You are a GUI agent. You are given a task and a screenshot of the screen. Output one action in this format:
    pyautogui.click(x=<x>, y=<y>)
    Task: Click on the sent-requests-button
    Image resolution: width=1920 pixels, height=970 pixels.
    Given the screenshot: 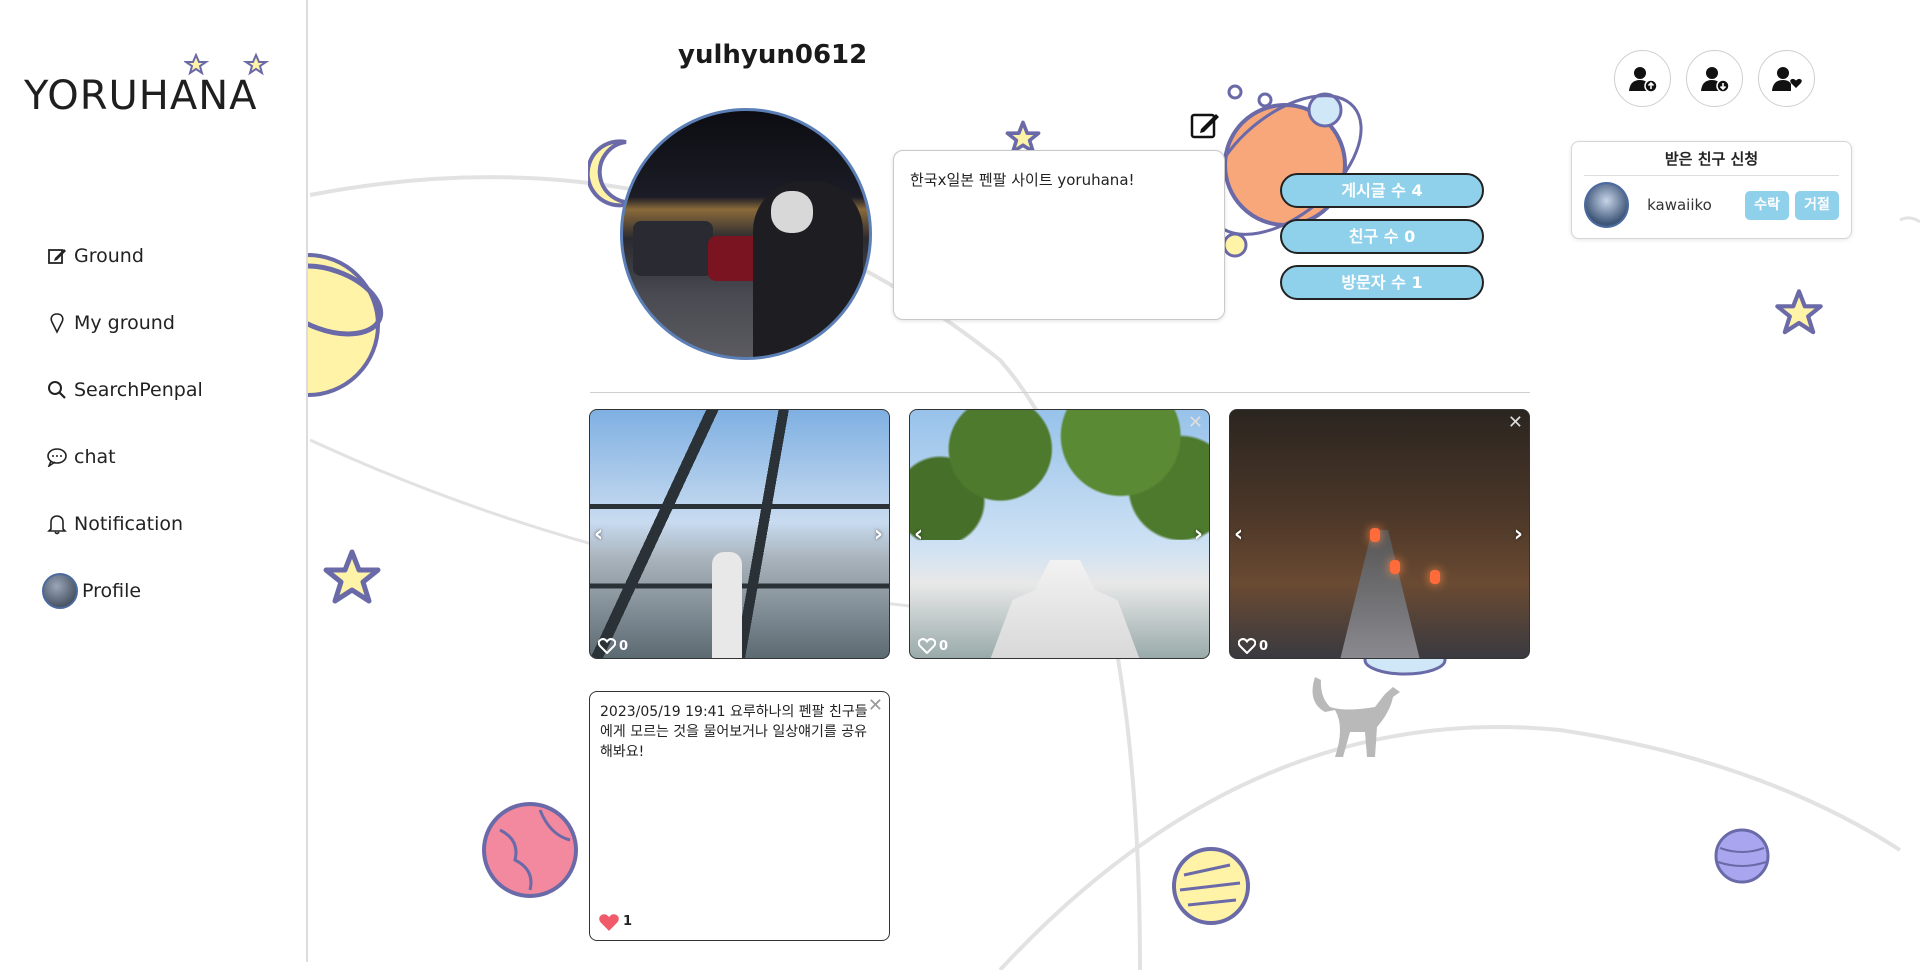 What is the action you would take?
    pyautogui.click(x=1642, y=78)
    